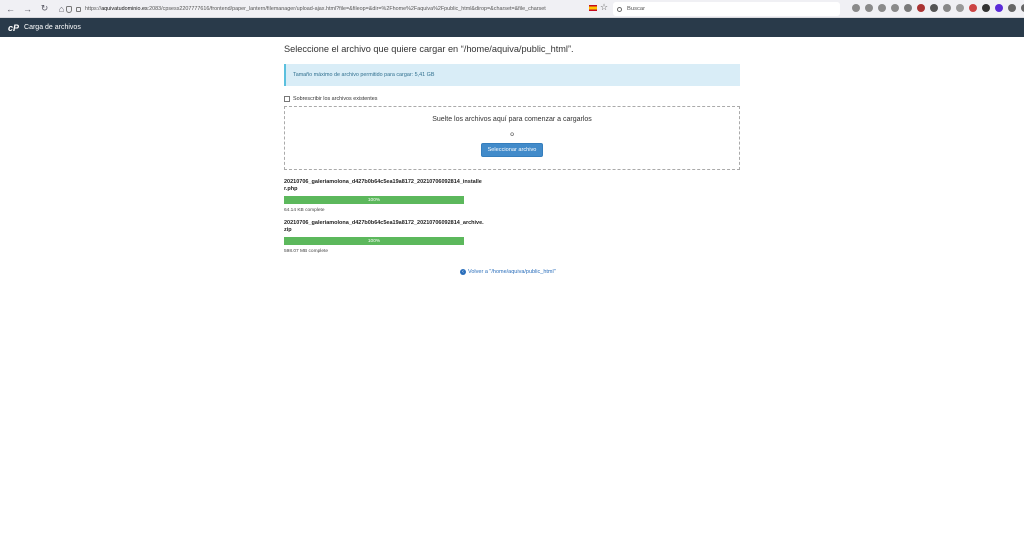  I want to click on upload-status: 598.07 MB complete, so click(306, 251).